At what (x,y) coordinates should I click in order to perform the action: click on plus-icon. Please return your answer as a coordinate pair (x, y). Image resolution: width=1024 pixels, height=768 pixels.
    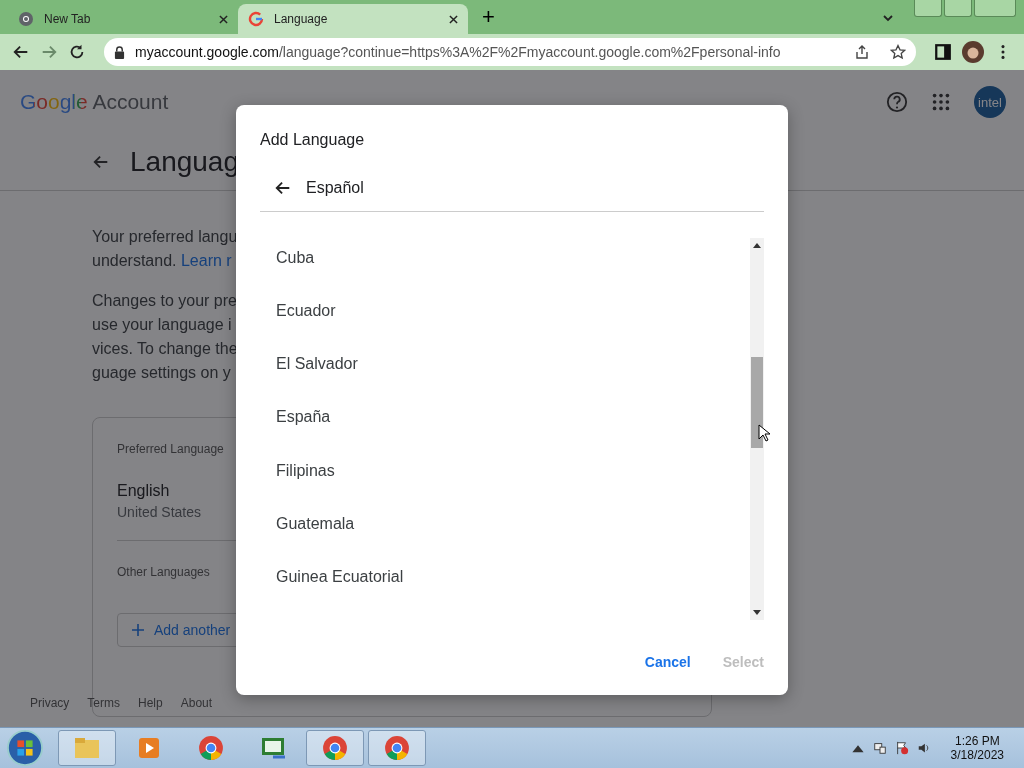
    Looking at the image, I should click on (138, 630).